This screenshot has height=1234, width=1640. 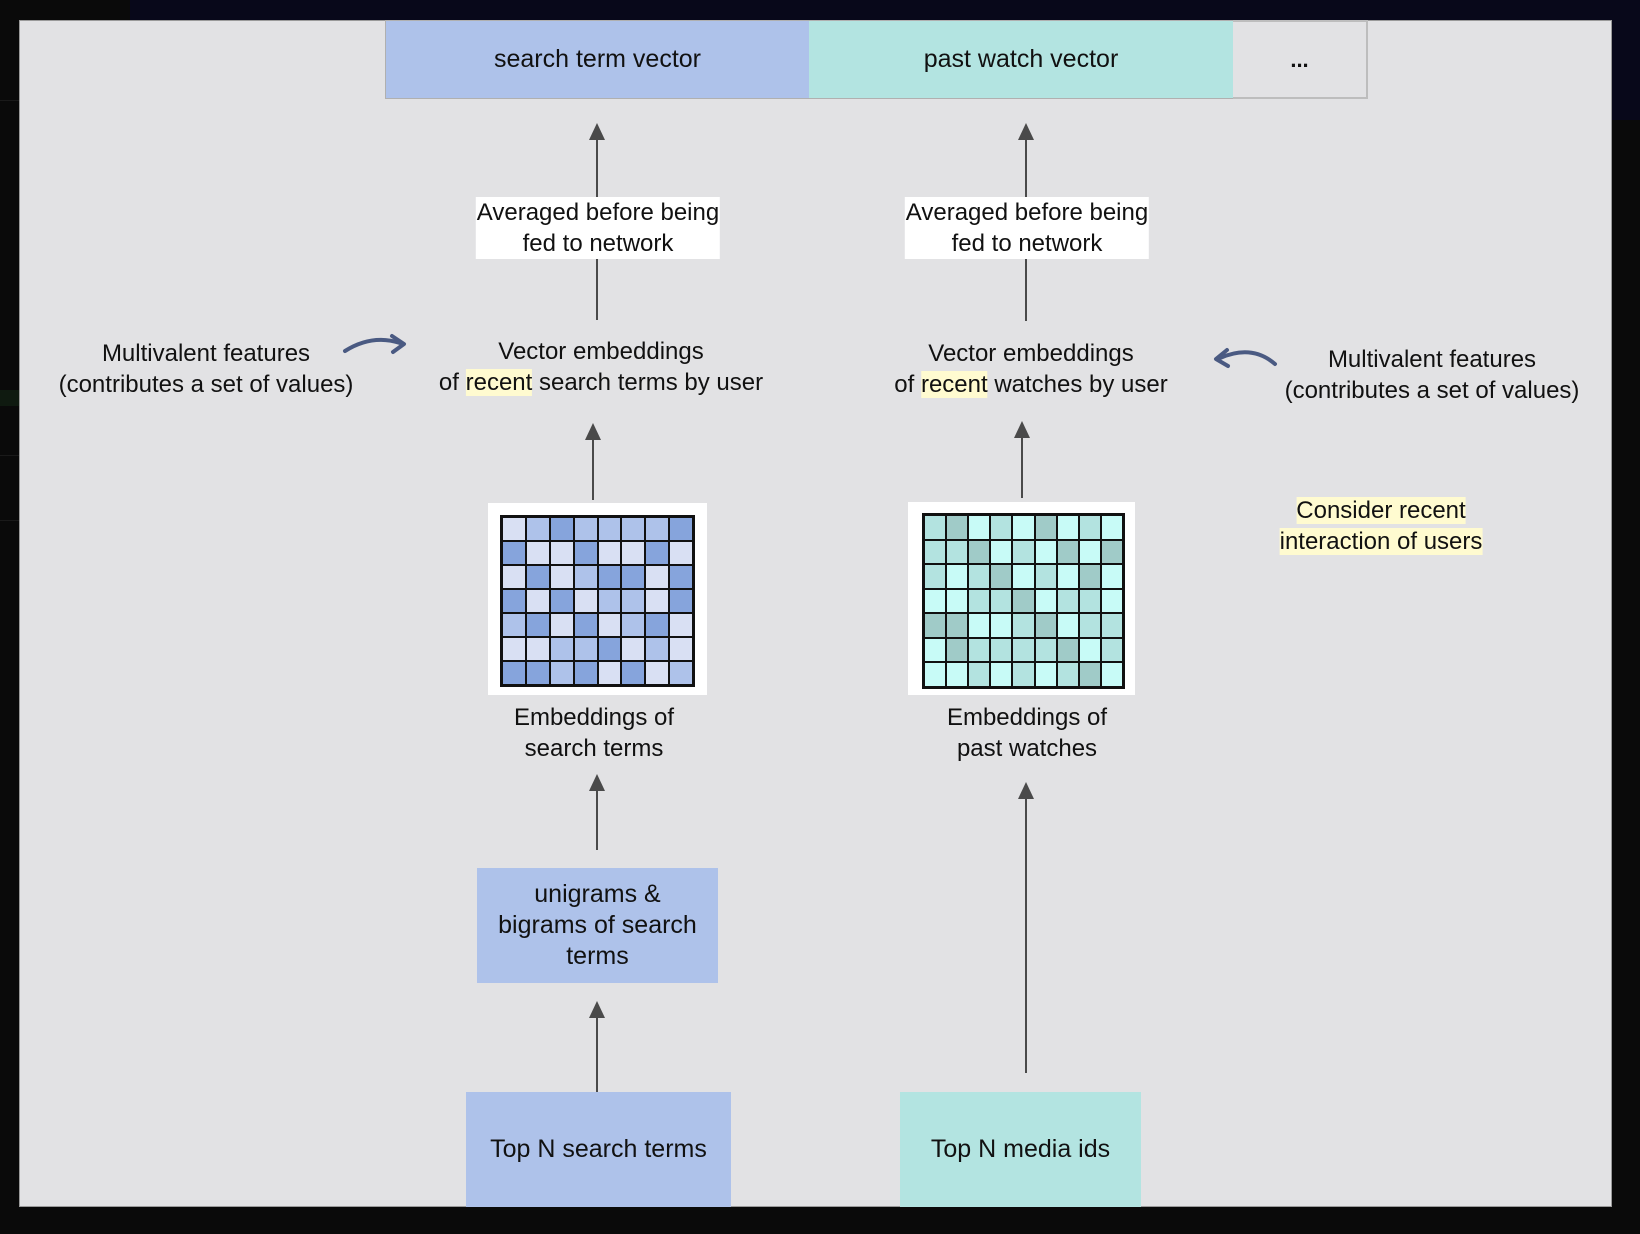 I want to click on box-label: Top N media ids, so click(x=1020, y=1149).